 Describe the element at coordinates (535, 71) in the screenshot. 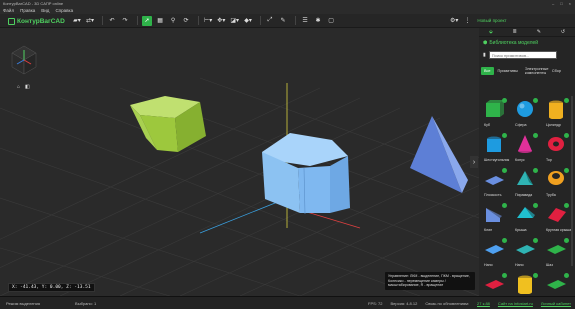

I see `category-electronics: Электронные компоненты` at that location.